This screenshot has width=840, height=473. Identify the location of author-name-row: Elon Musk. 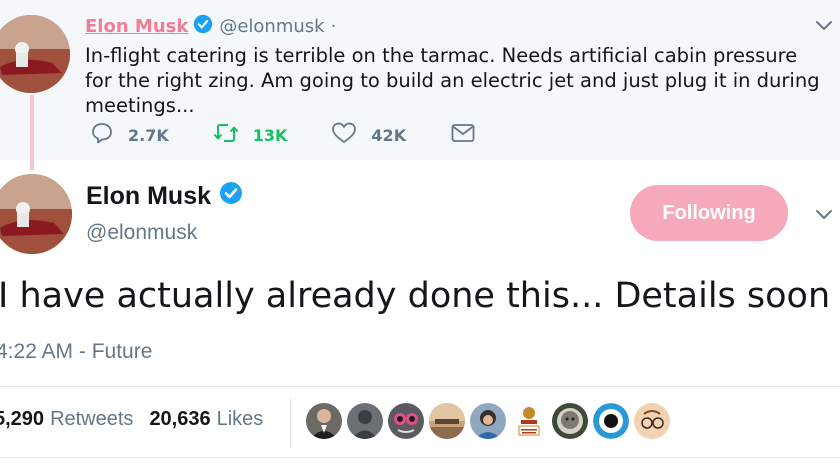
(164, 196).